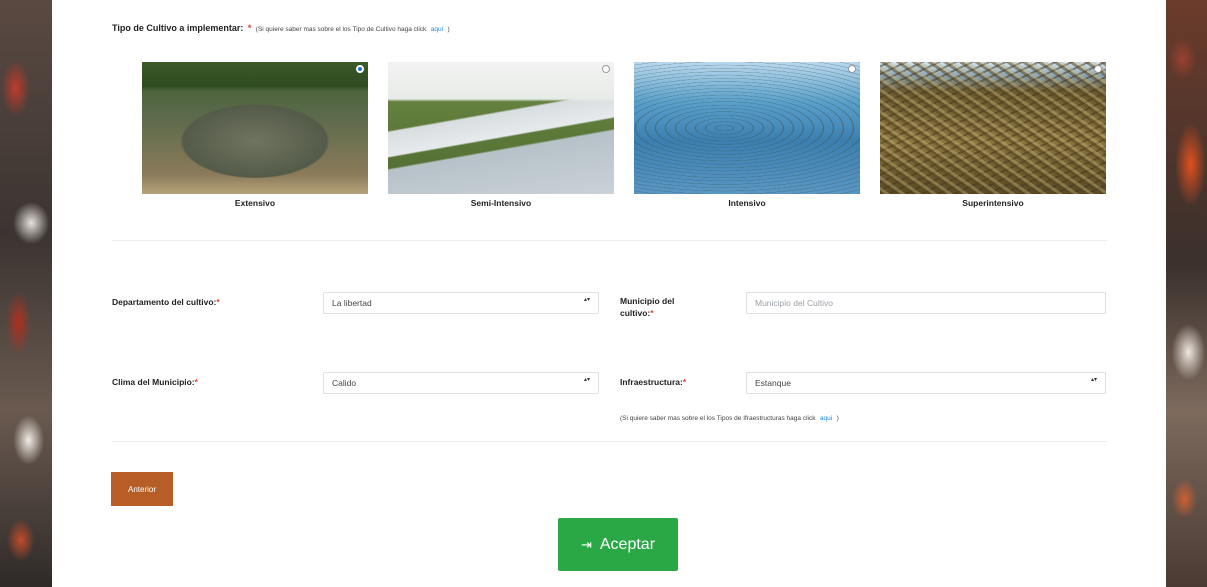  Describe the element at coordinates (166, 302) in the screenshot. I see `department-label: Departamento del cultivo:*` at that location.